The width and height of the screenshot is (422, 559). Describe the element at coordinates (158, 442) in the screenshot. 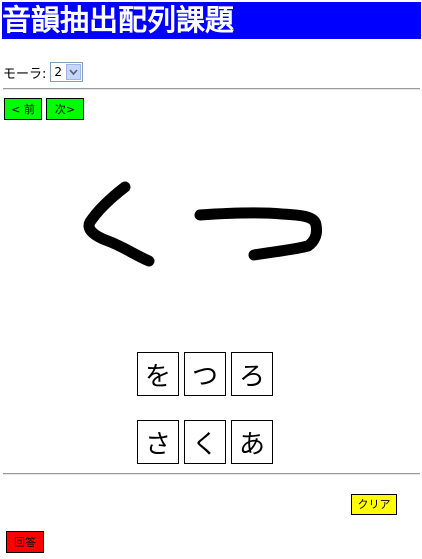

I see `kana-tile-sa: さ` at that location.